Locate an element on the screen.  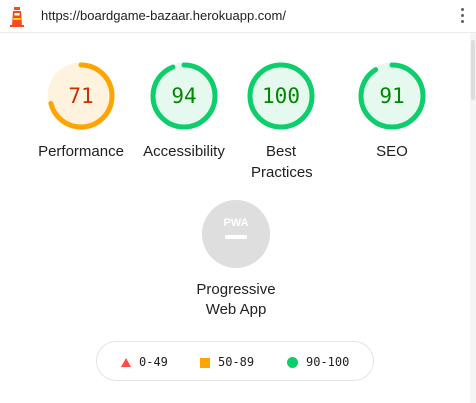
url-text: https://boardgame-bazaar.herokuapp.com/ is located at coordinates (163, 15).